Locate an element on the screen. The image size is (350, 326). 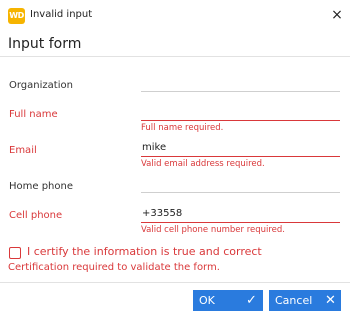
email-label: Email is located at coordinates (23, 150).